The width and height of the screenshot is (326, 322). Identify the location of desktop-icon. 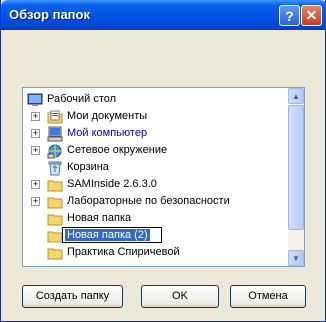
(35, 99).